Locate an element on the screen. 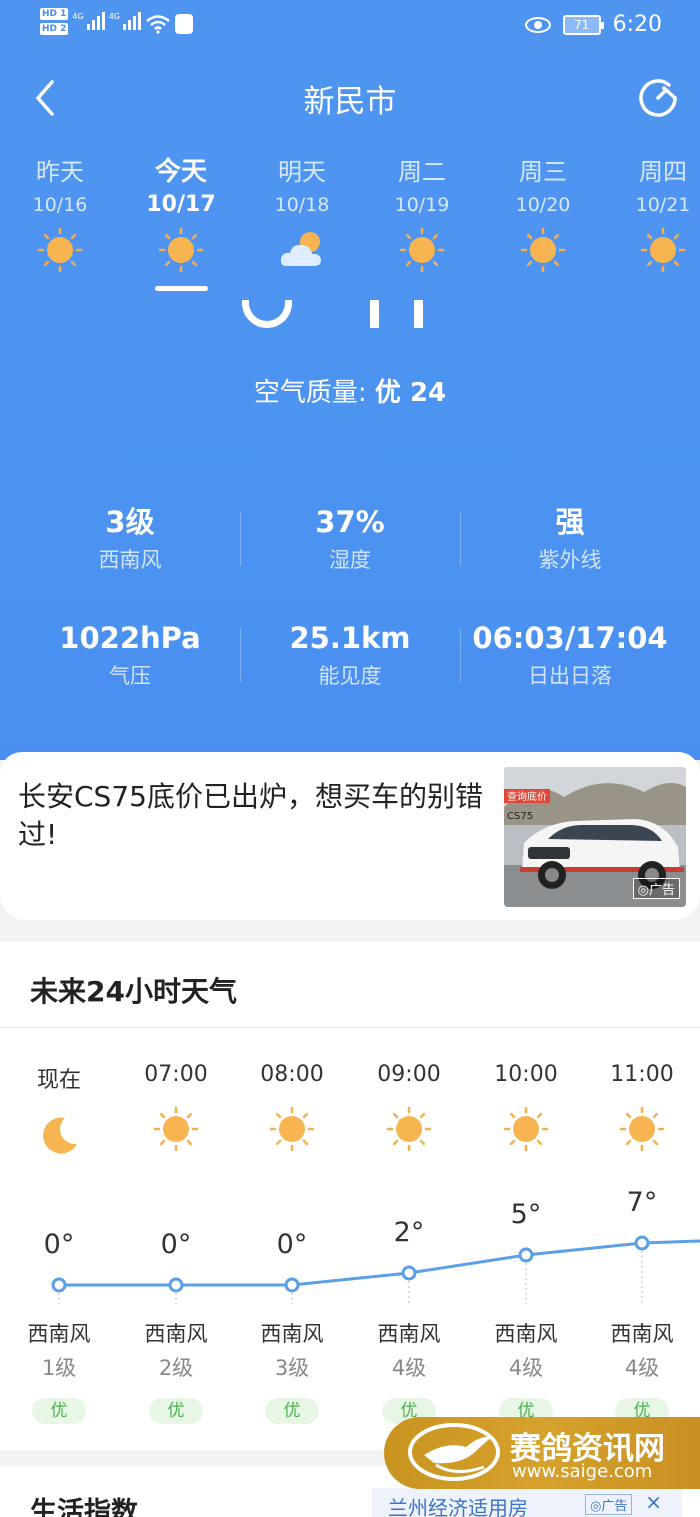 This screenshot has width=700, height=1517. air-quality-value: 优 24 is located at coordinates (410, 393).